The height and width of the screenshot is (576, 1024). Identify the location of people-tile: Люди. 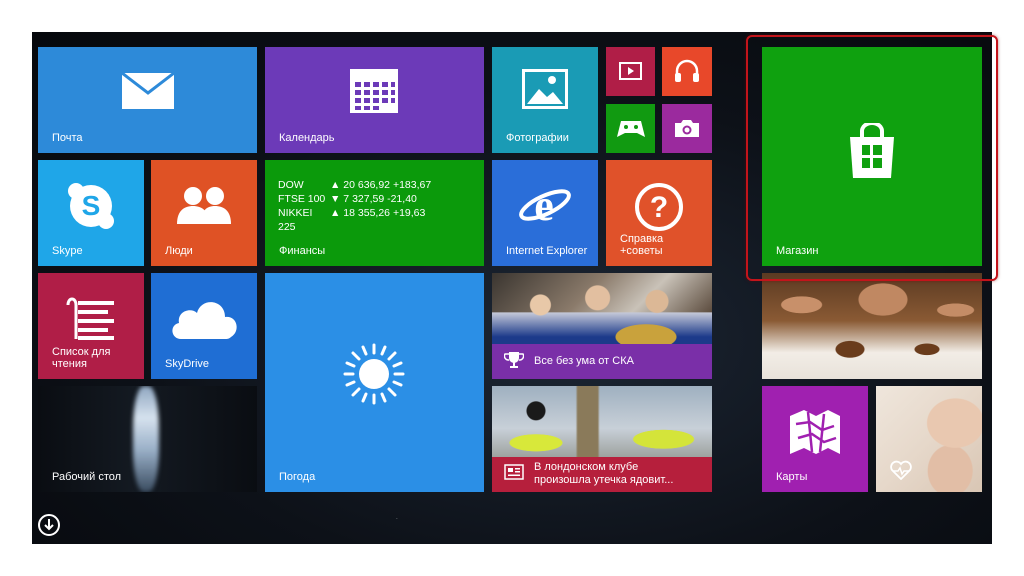
(204, 213).